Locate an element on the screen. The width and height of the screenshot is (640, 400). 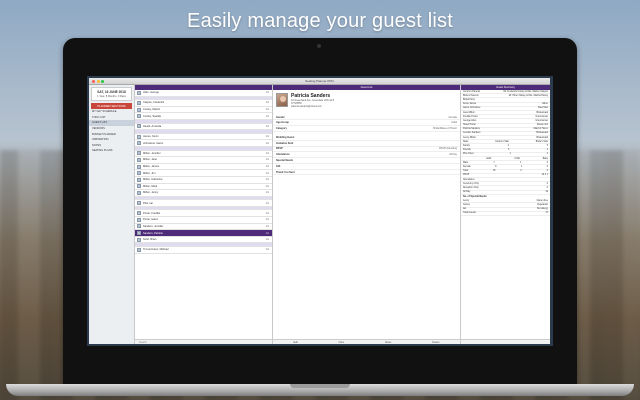
field-label: Attendance is located at coordinates (283, 155).